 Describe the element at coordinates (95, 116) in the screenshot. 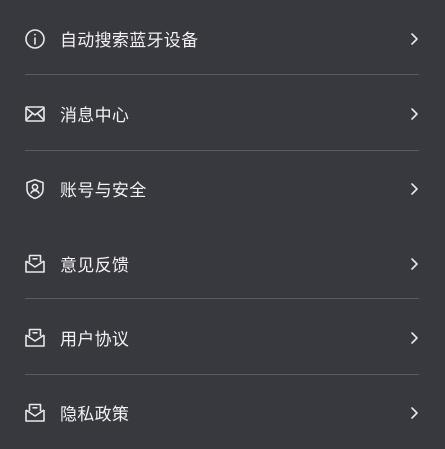

I see `menu-item-label: 消息中心` at that location.